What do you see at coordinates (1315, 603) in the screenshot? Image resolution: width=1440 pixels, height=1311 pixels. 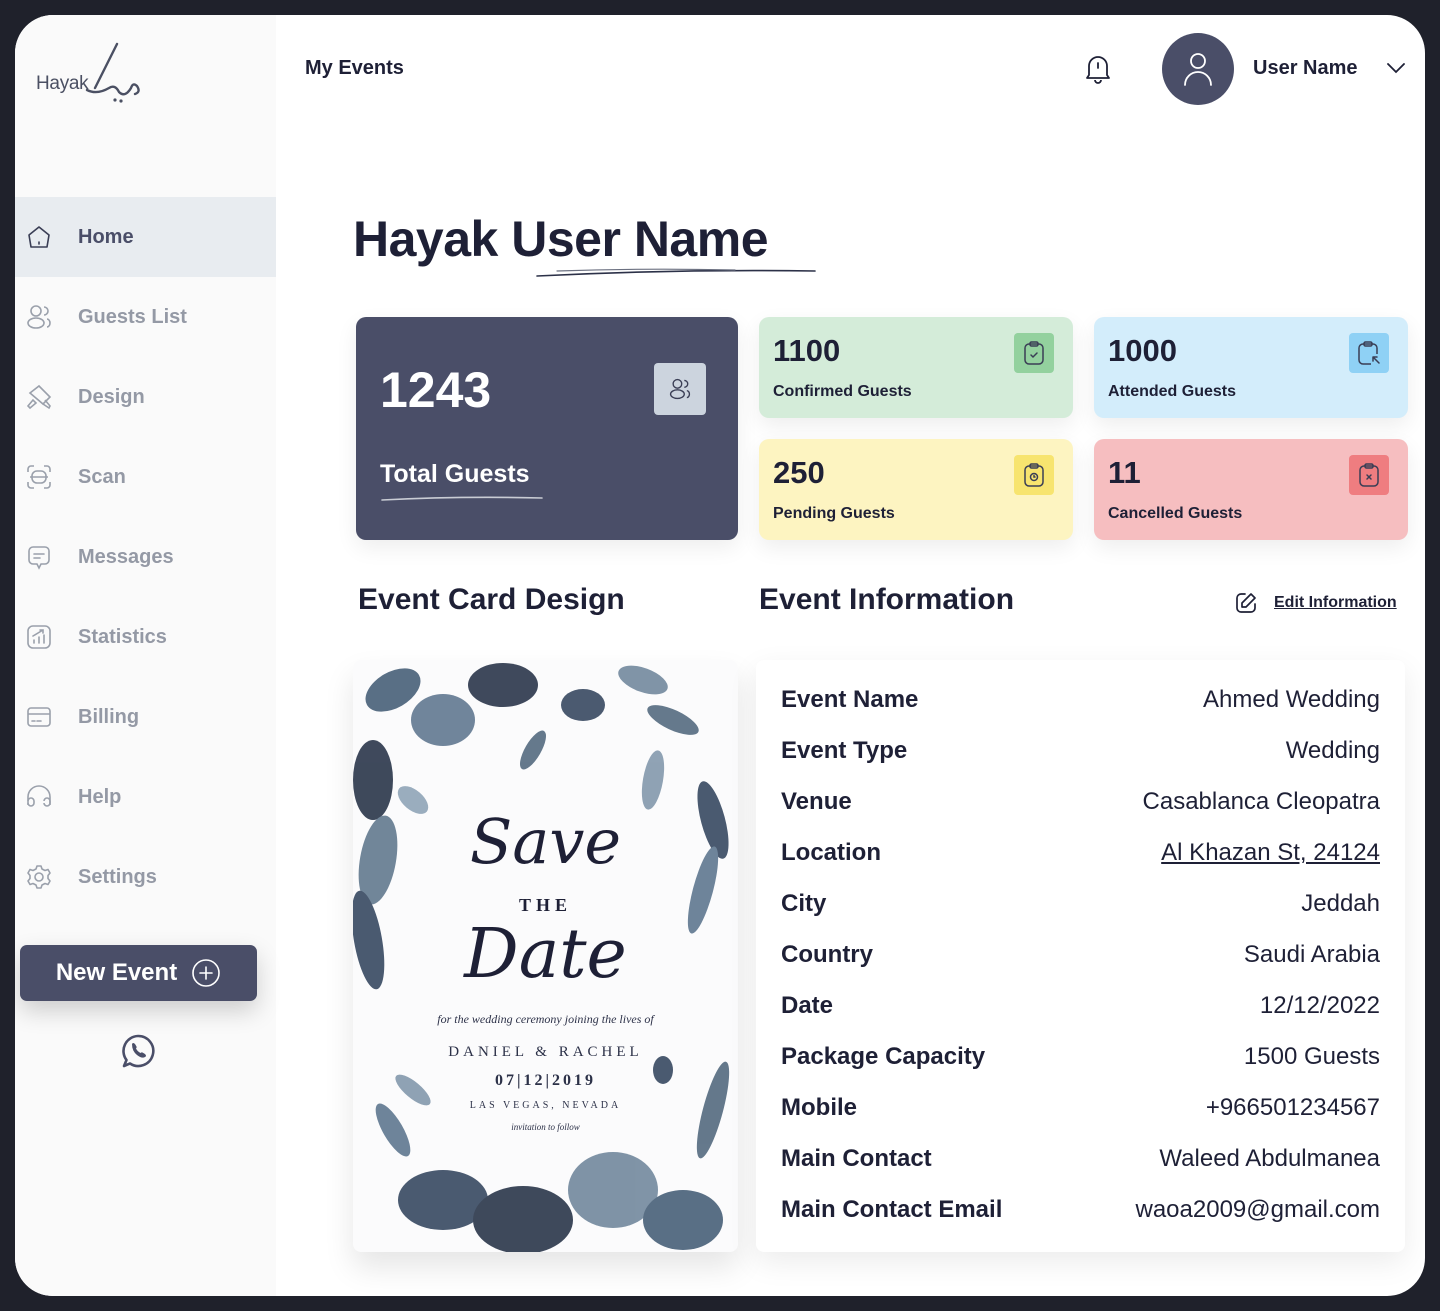 I see `edit-information-link: Edit Information` at bounding box center [1315, 603].